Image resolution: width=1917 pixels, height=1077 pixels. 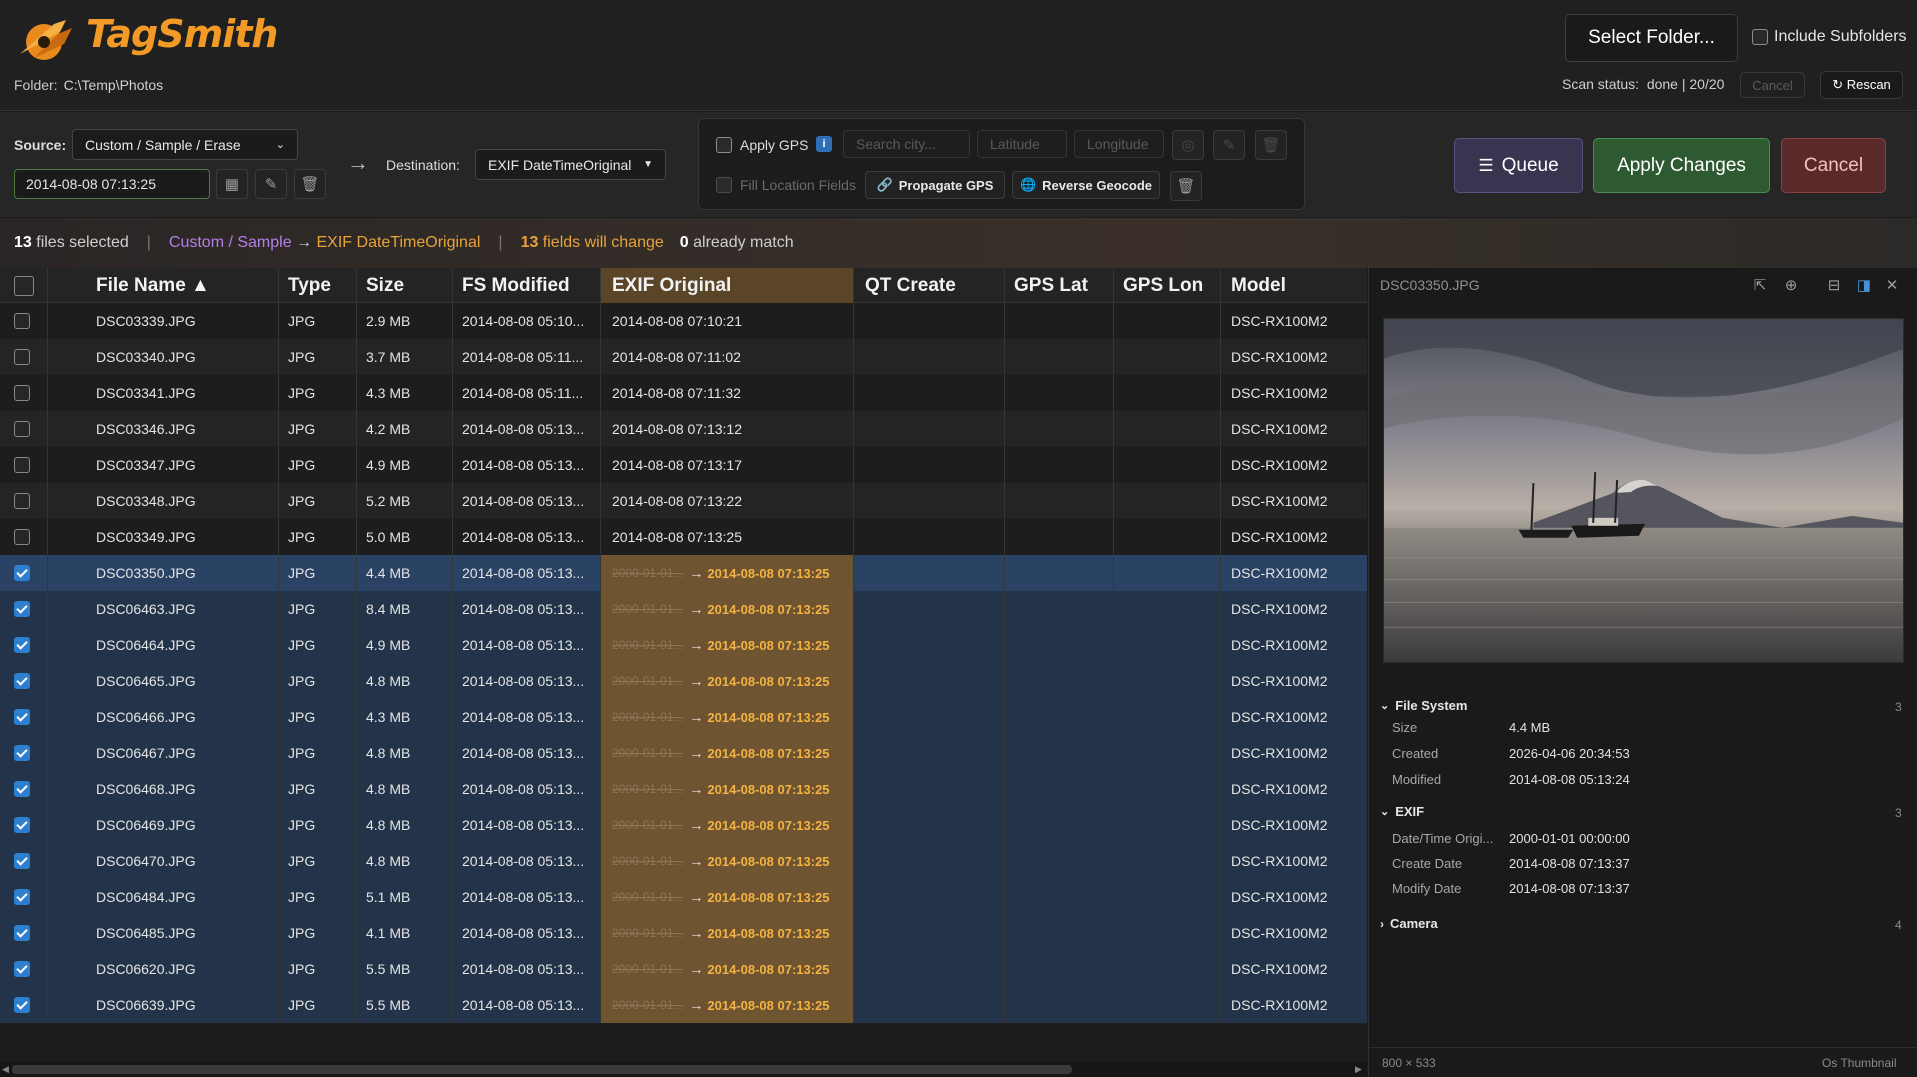 What do you see at coordinates (1423, 705) in the screenshot?
I see `section-file-system: ⌄ File System` at bounding box center [1423, 705].